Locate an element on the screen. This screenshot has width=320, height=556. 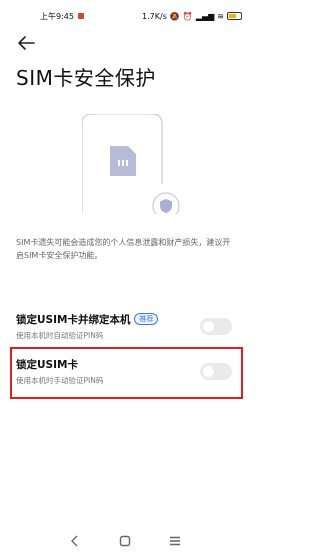
option-title: 锁定USIM卡并绑定本机 is located at coordinates (73, 319).